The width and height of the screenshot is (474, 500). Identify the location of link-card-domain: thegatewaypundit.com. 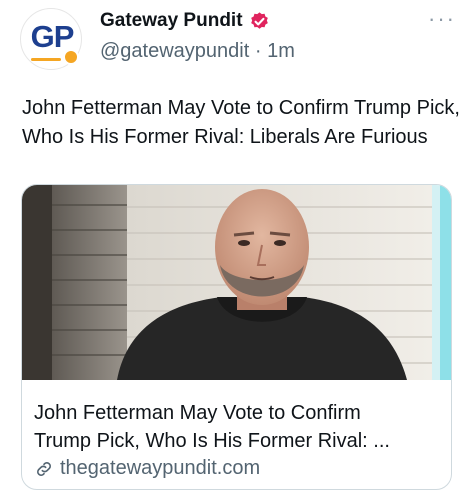
(160, 468).